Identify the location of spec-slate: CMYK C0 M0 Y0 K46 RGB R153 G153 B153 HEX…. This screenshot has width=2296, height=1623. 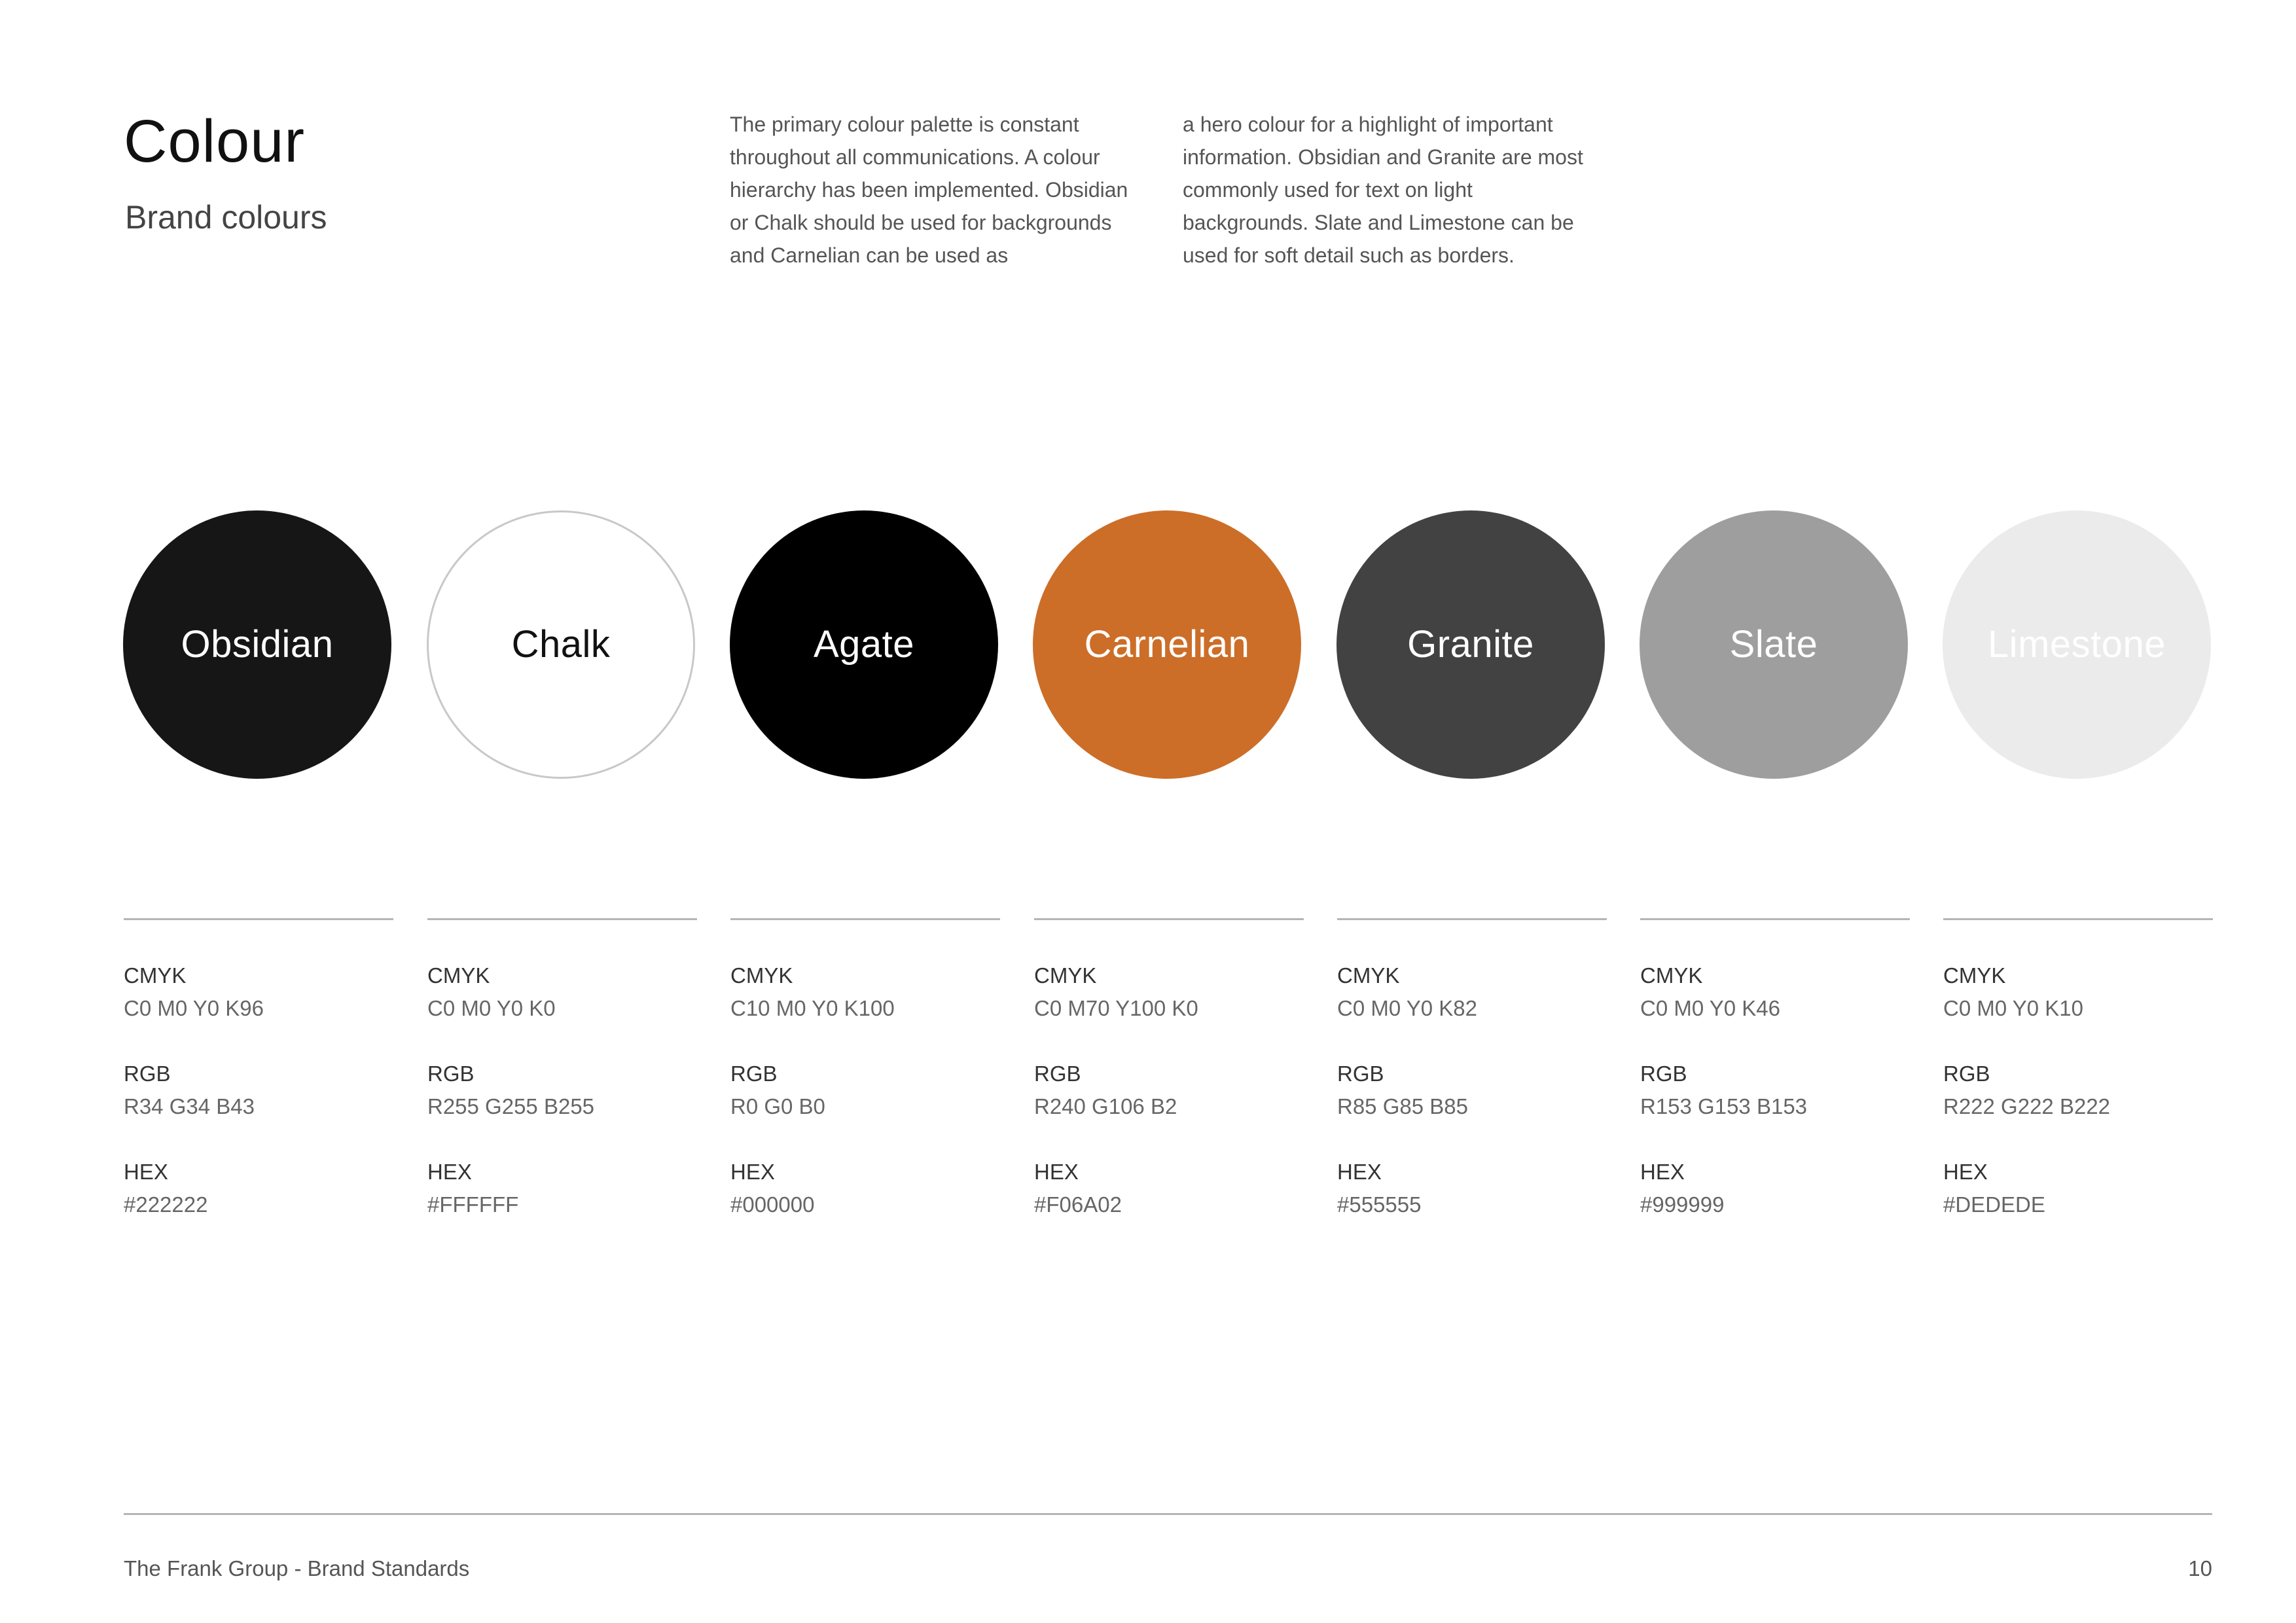
(1775, 1086).